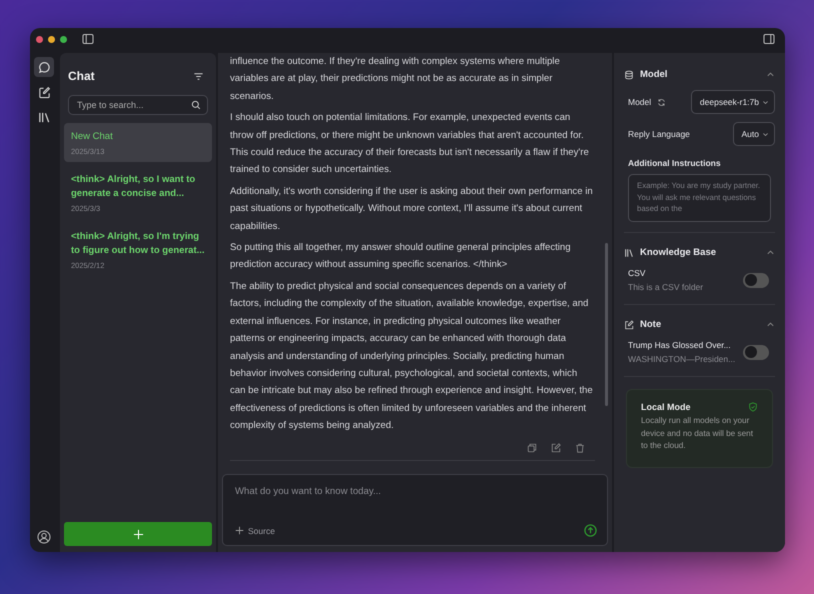  Describe the element at coordinates (44, 537) in the screenshot. I see `user-avatar-icon` at that location.